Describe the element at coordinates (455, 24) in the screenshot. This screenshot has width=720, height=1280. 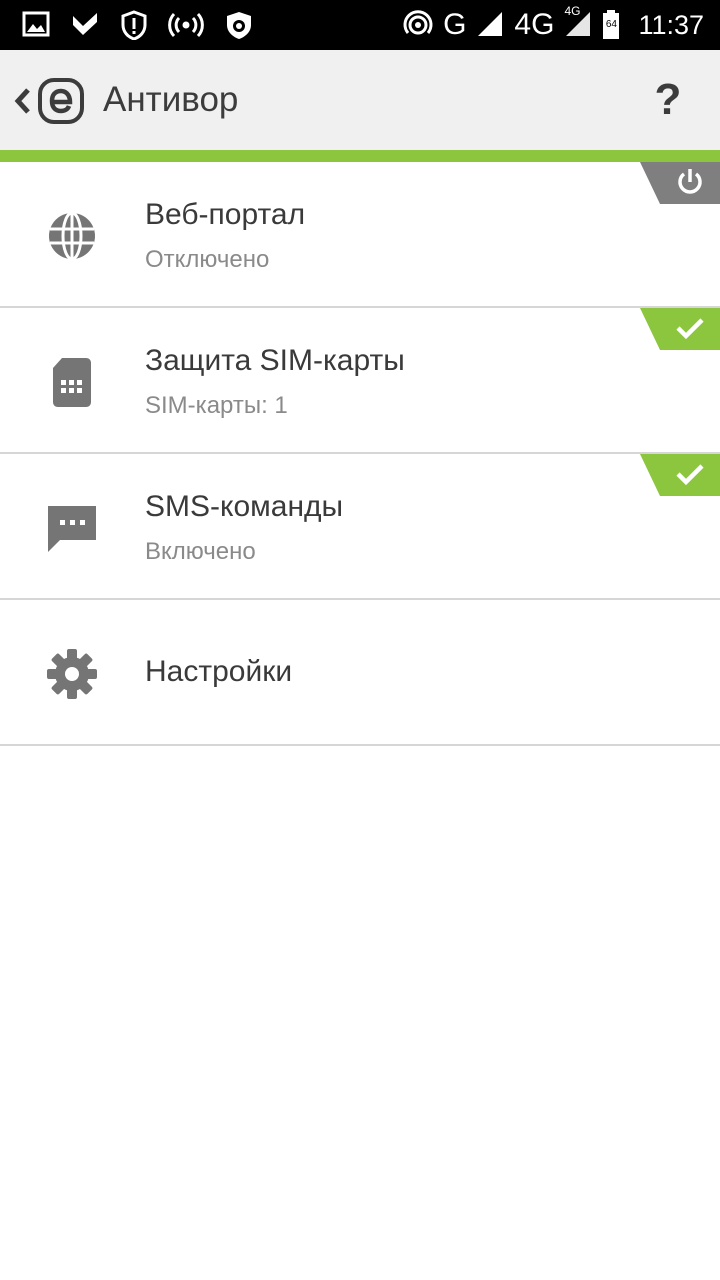
I see `network-type-label: G` at that location.